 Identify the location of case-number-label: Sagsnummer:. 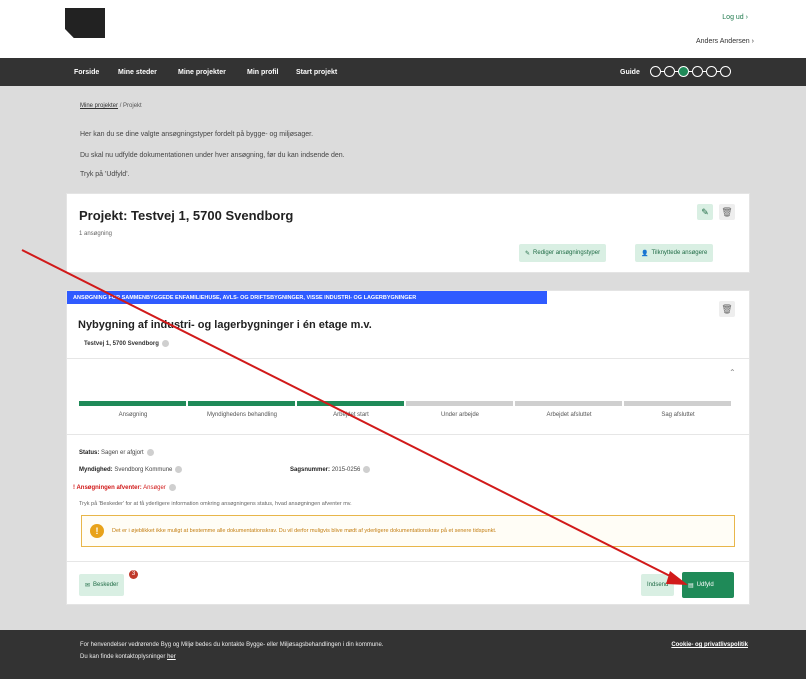
(310, 470).